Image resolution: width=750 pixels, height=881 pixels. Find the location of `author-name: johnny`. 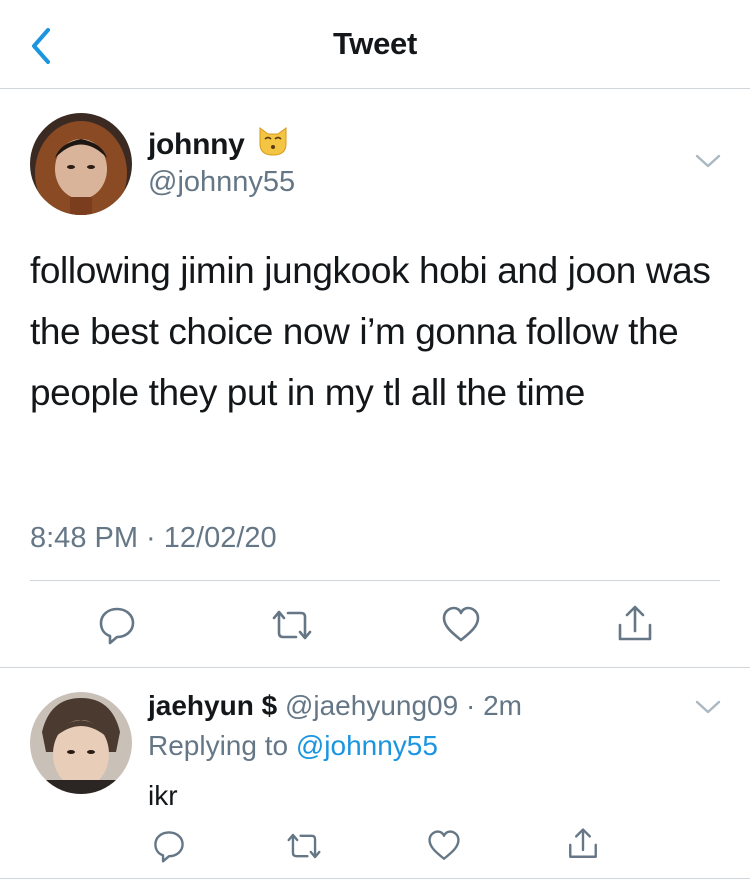

author-name: johnny is located at coordinates (196, 145).